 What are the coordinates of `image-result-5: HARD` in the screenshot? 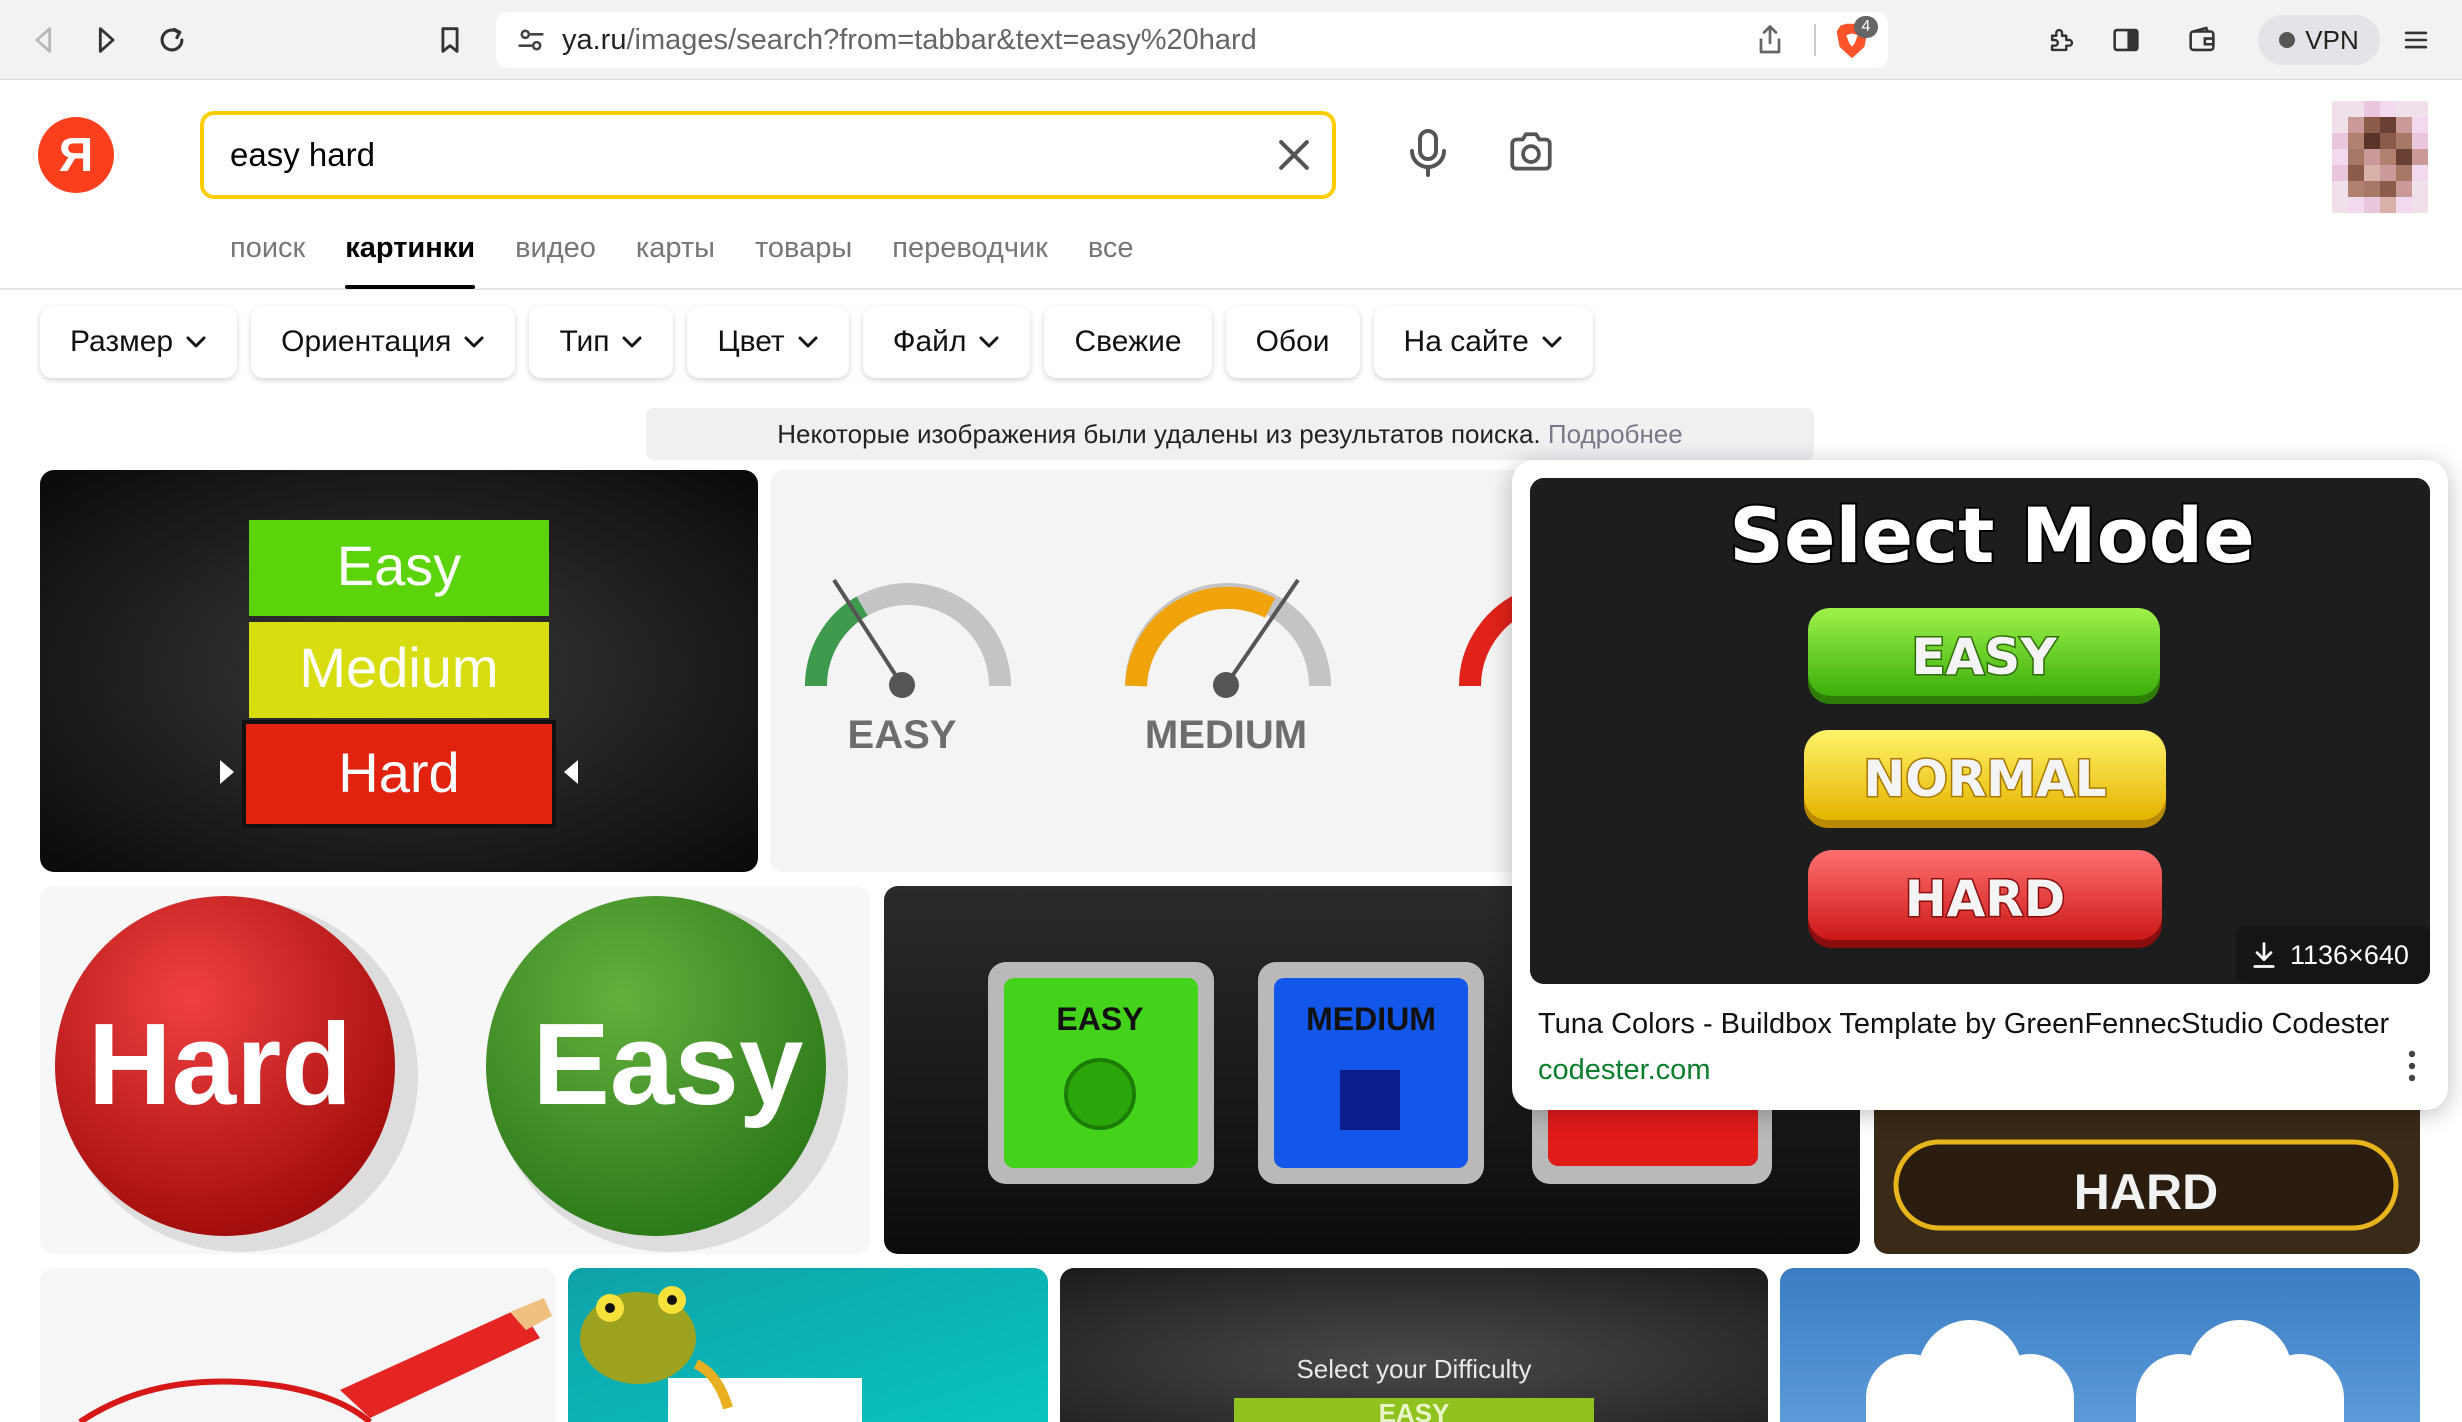 It's located at (2147, 1177).